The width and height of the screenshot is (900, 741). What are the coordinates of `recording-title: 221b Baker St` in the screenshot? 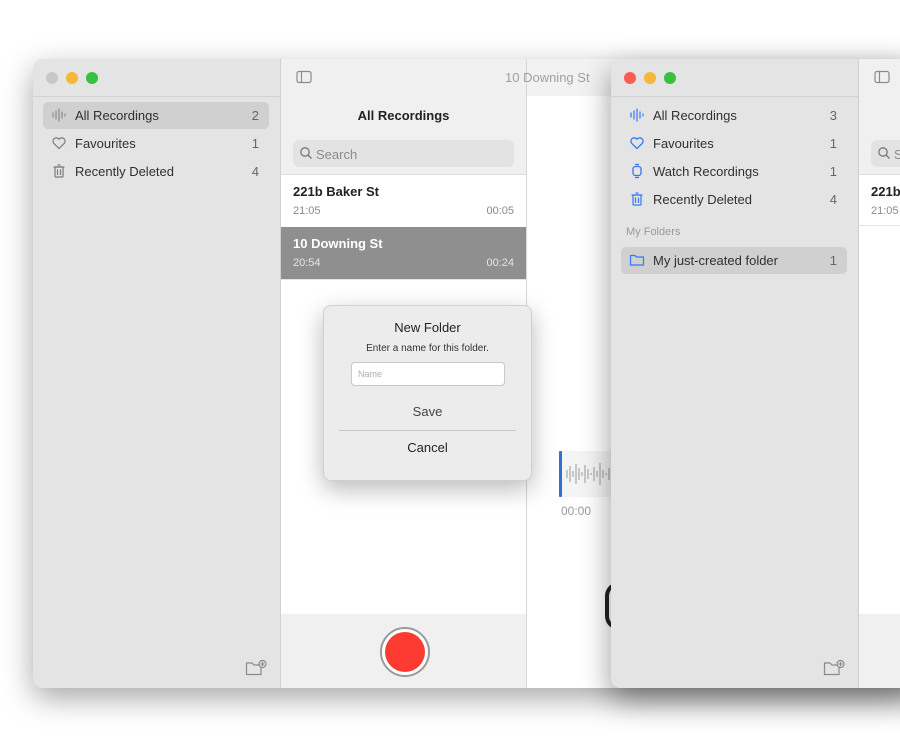 It's located at (336, 191).